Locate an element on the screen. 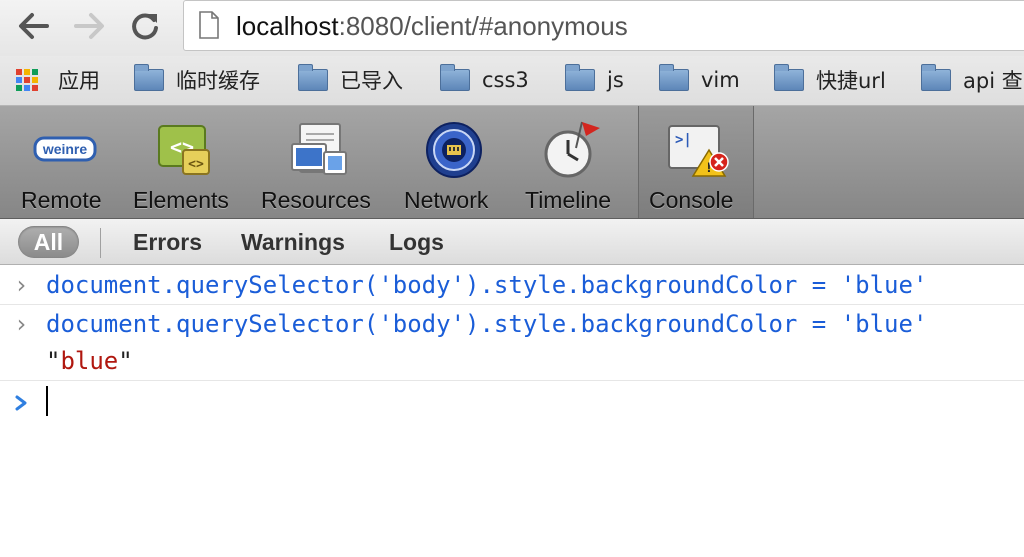 Image resolution: width=1024 pixels, height=557 pixels. filter-all-button: All is located at coordinates (48, 242).